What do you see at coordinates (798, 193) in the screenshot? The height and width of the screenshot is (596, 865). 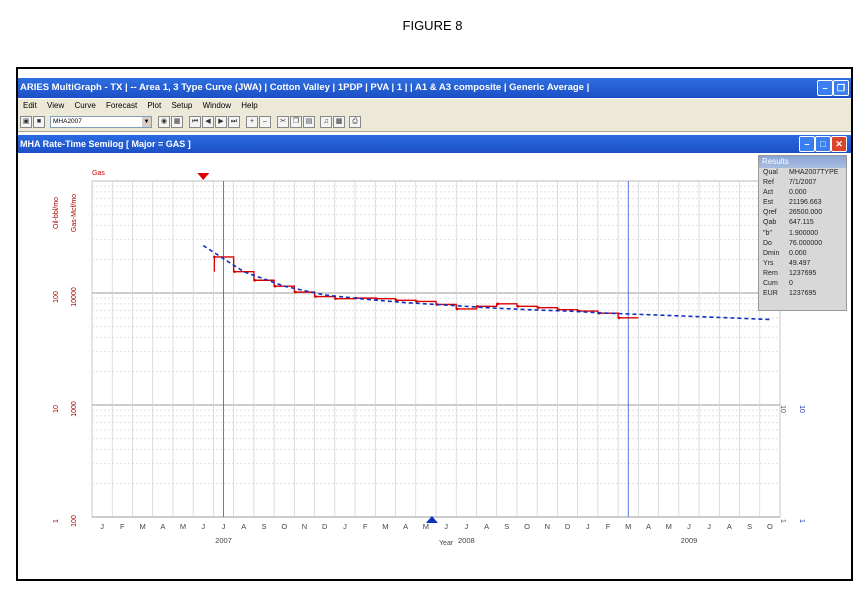 I see `results-value: 0.000` at bounding box center [798, 193].